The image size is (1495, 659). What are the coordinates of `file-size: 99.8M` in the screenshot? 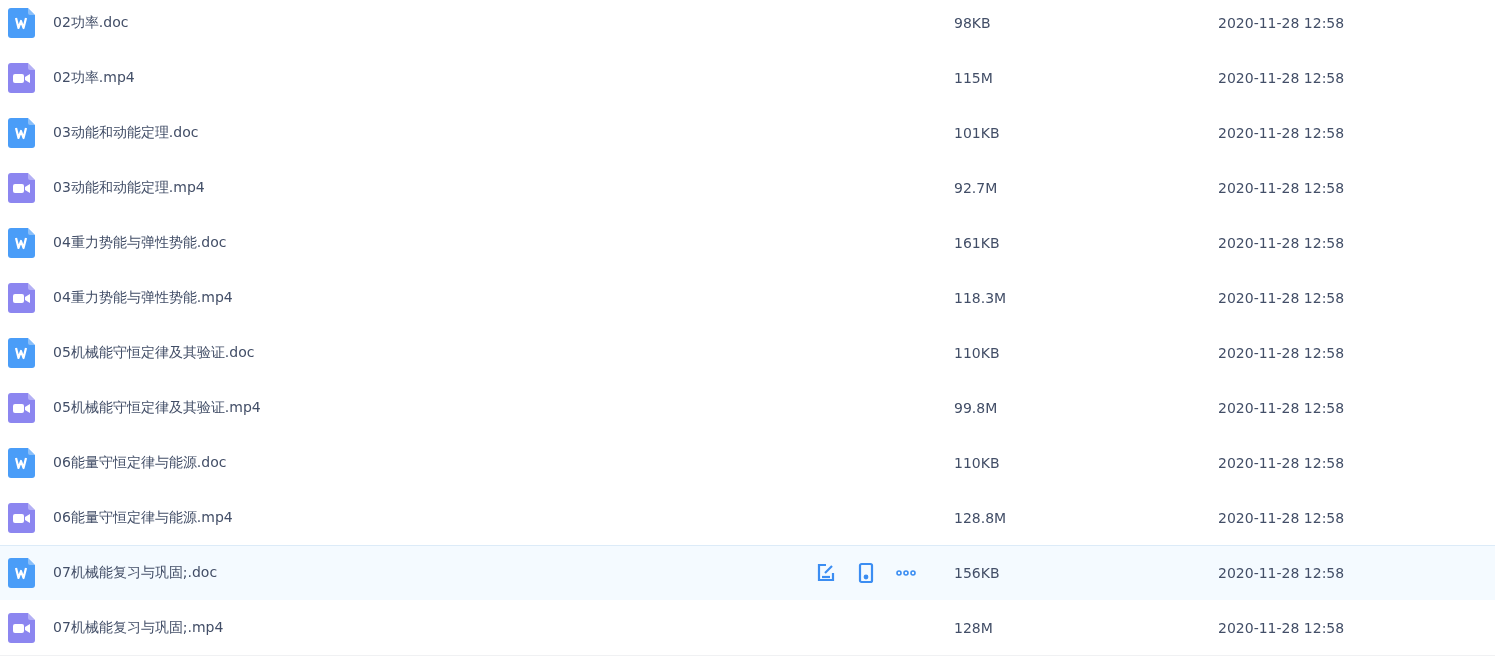 It's located at (976, 408).